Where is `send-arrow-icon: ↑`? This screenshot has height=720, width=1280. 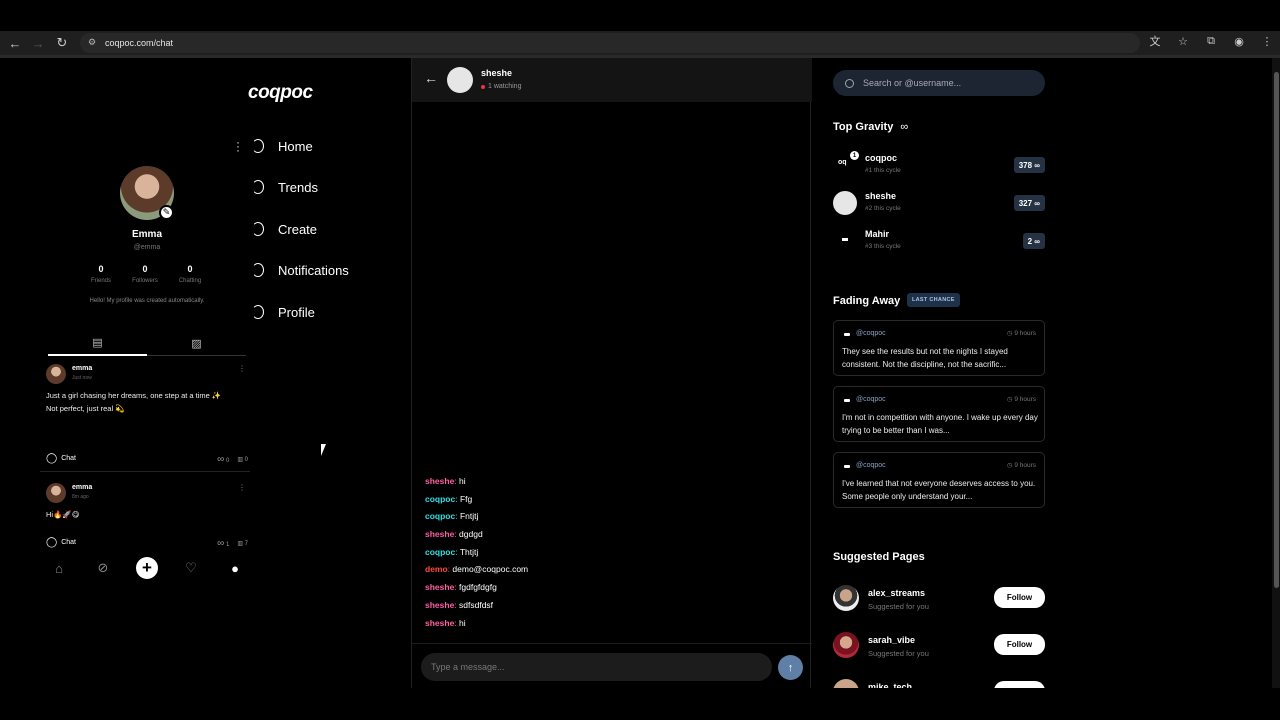 send-arrow-icon: ↑ is located at coordinates (790, 667).